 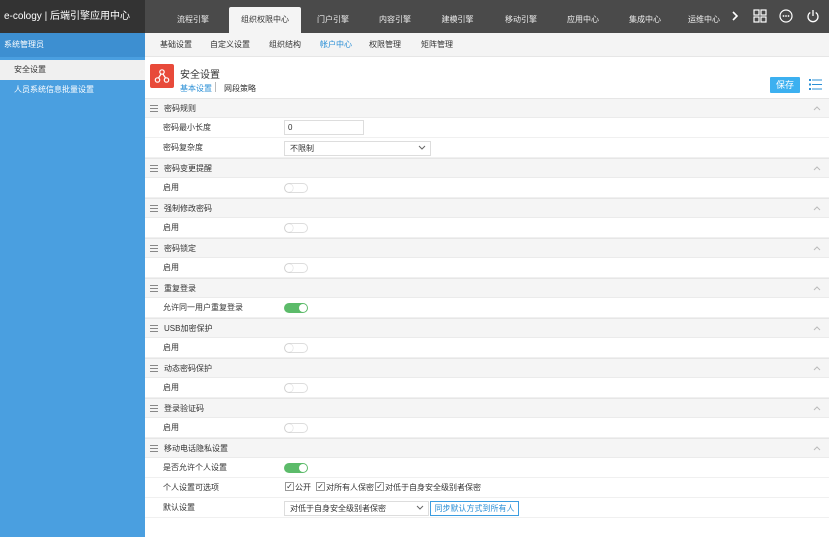 I want to click on tab-basic-settings: 基本设置, so click(x=196, y=88).